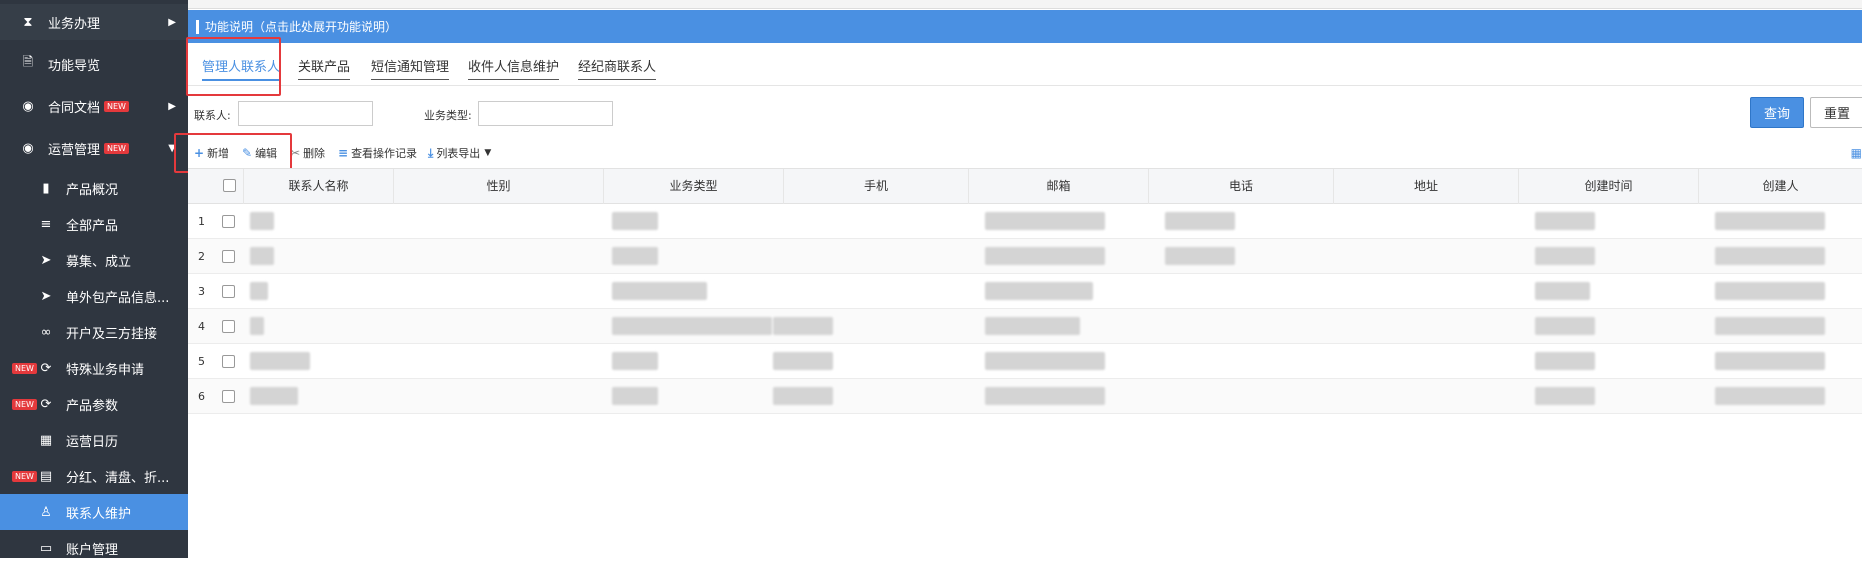  Describe the element at coordinates (28, 106) in the screenshot. I see `compass-icon: ◉` at that location.